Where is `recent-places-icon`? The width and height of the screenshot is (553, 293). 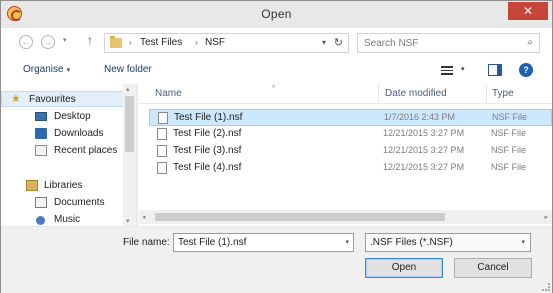
recent-places-icon is located at coordinates (41, 150).